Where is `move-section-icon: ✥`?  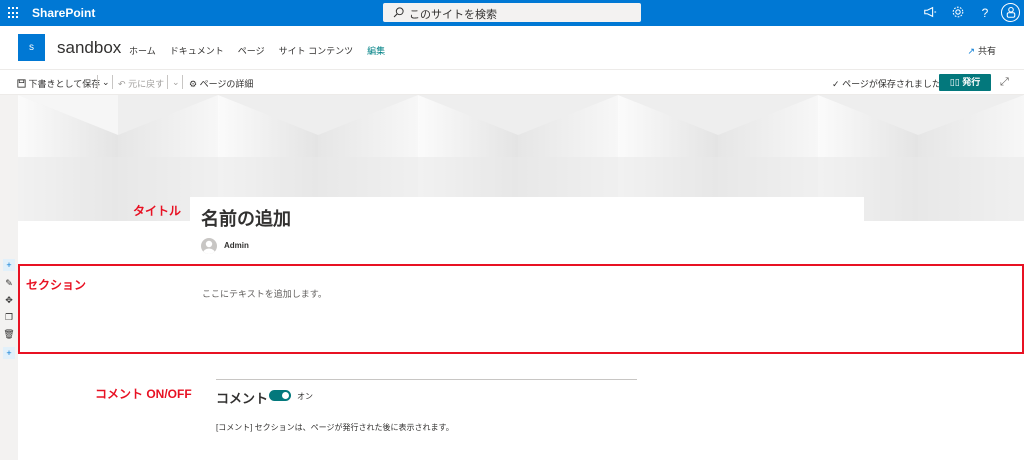
move-section-icon: ✥ is located at coordinates (9, 300).